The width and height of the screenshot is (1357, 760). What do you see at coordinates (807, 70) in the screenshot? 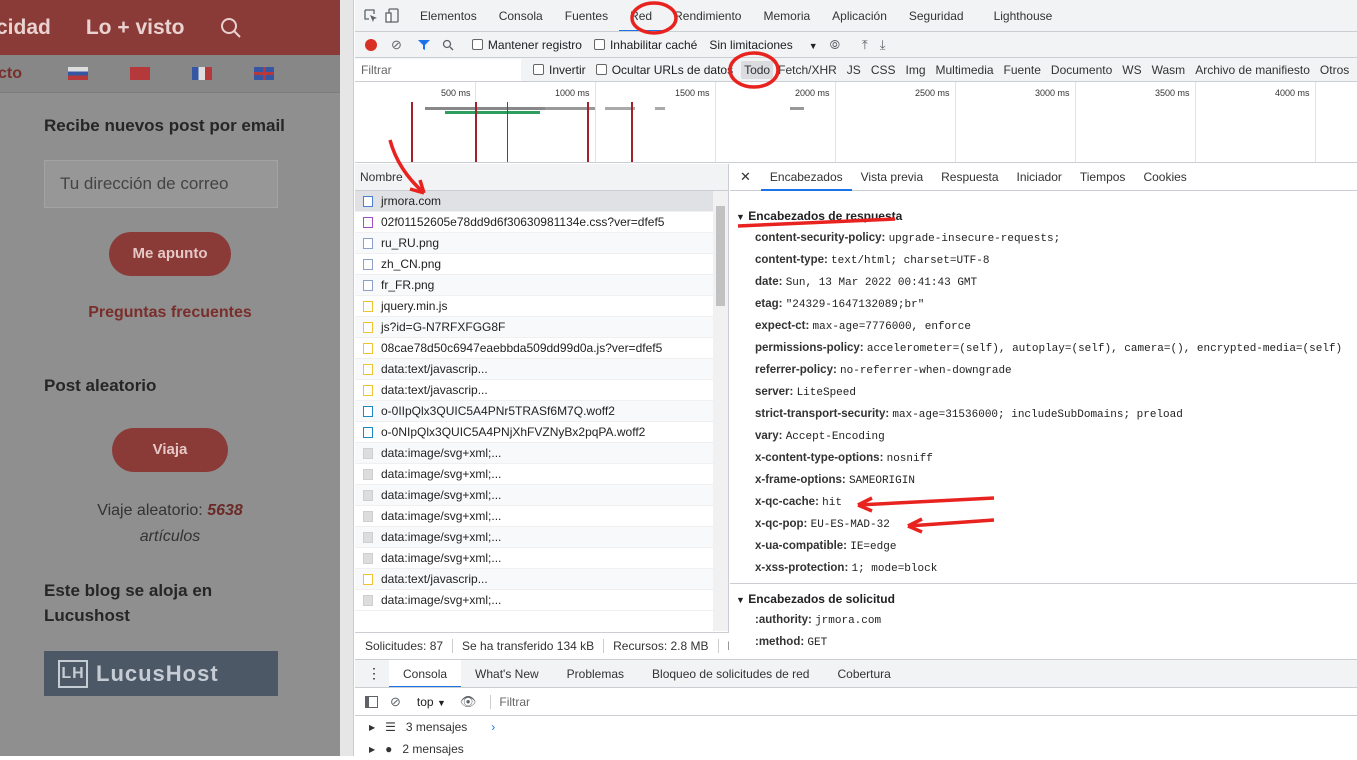
I see `filter-type-fetch: Fetch/XHR` at bounding box center [807, 70].